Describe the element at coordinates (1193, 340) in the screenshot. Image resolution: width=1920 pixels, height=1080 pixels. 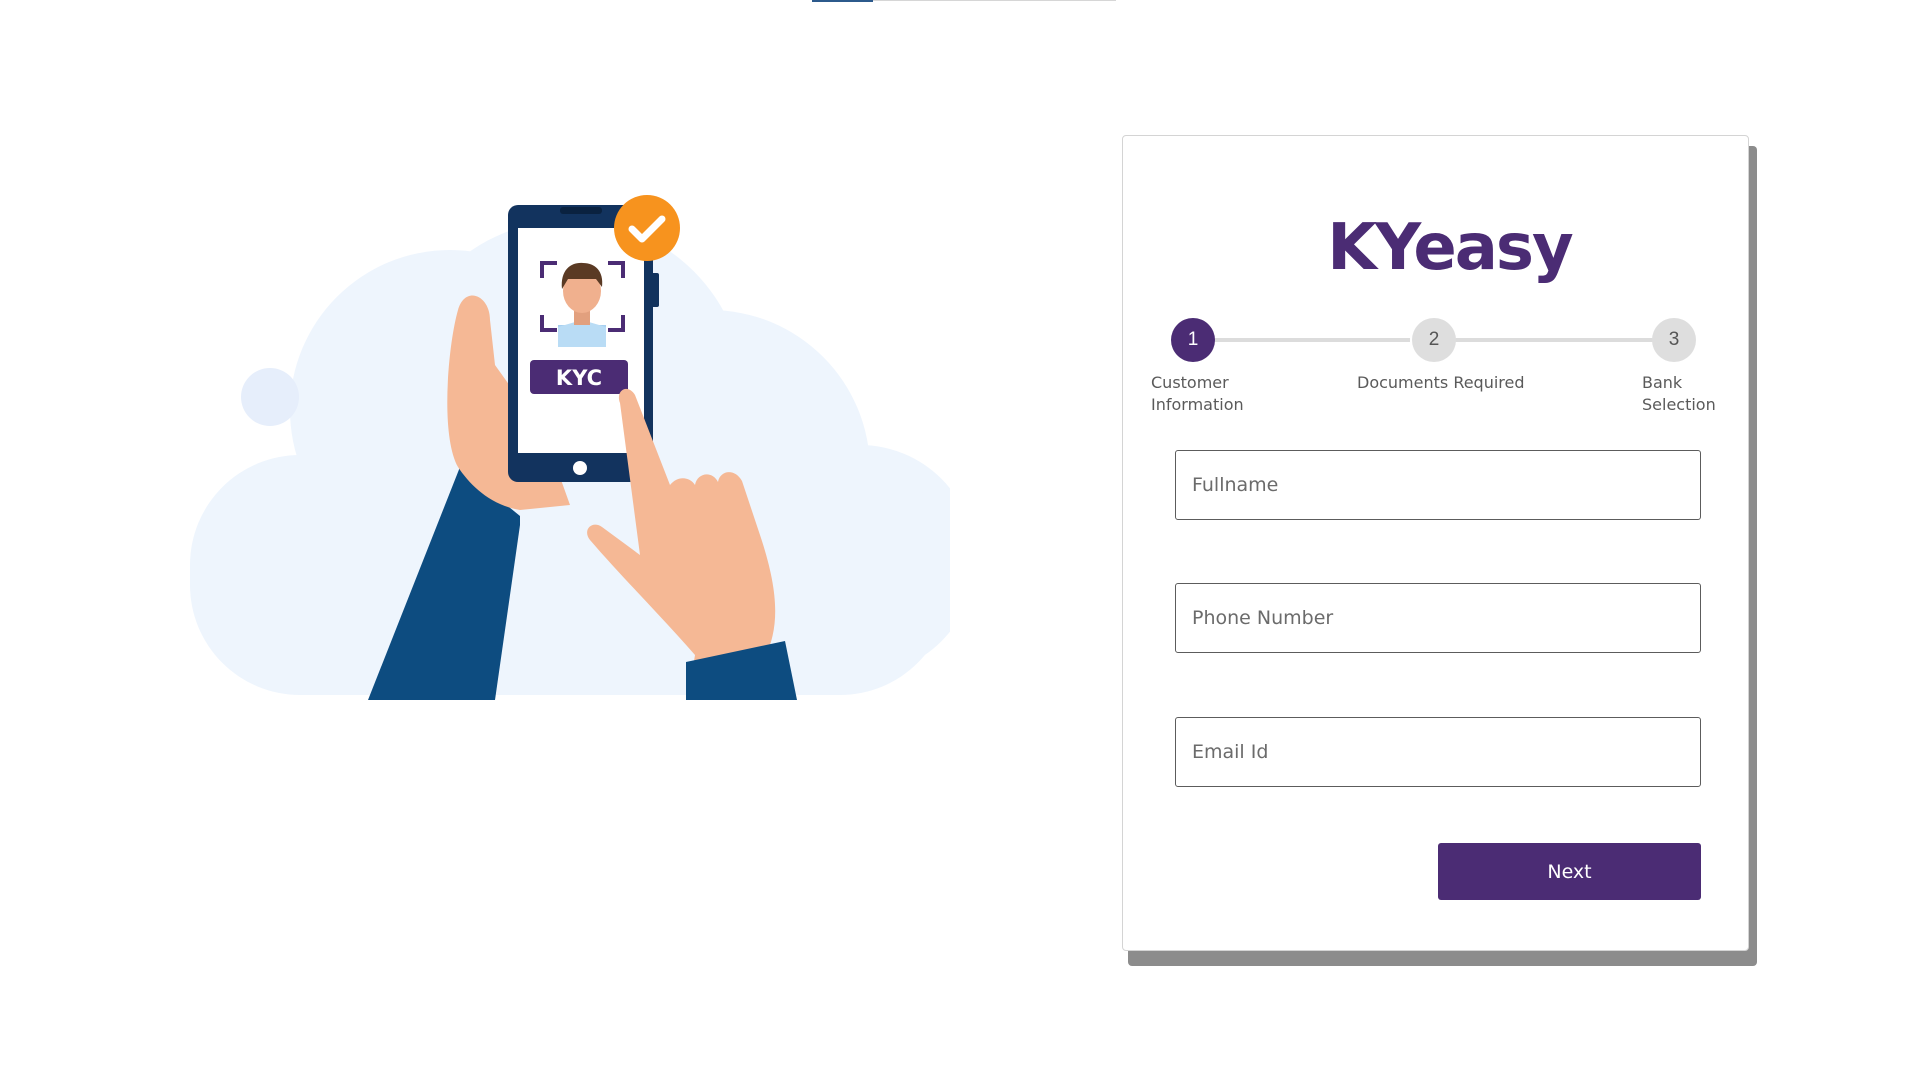
I see `step-1-indicator: 1` at that location.